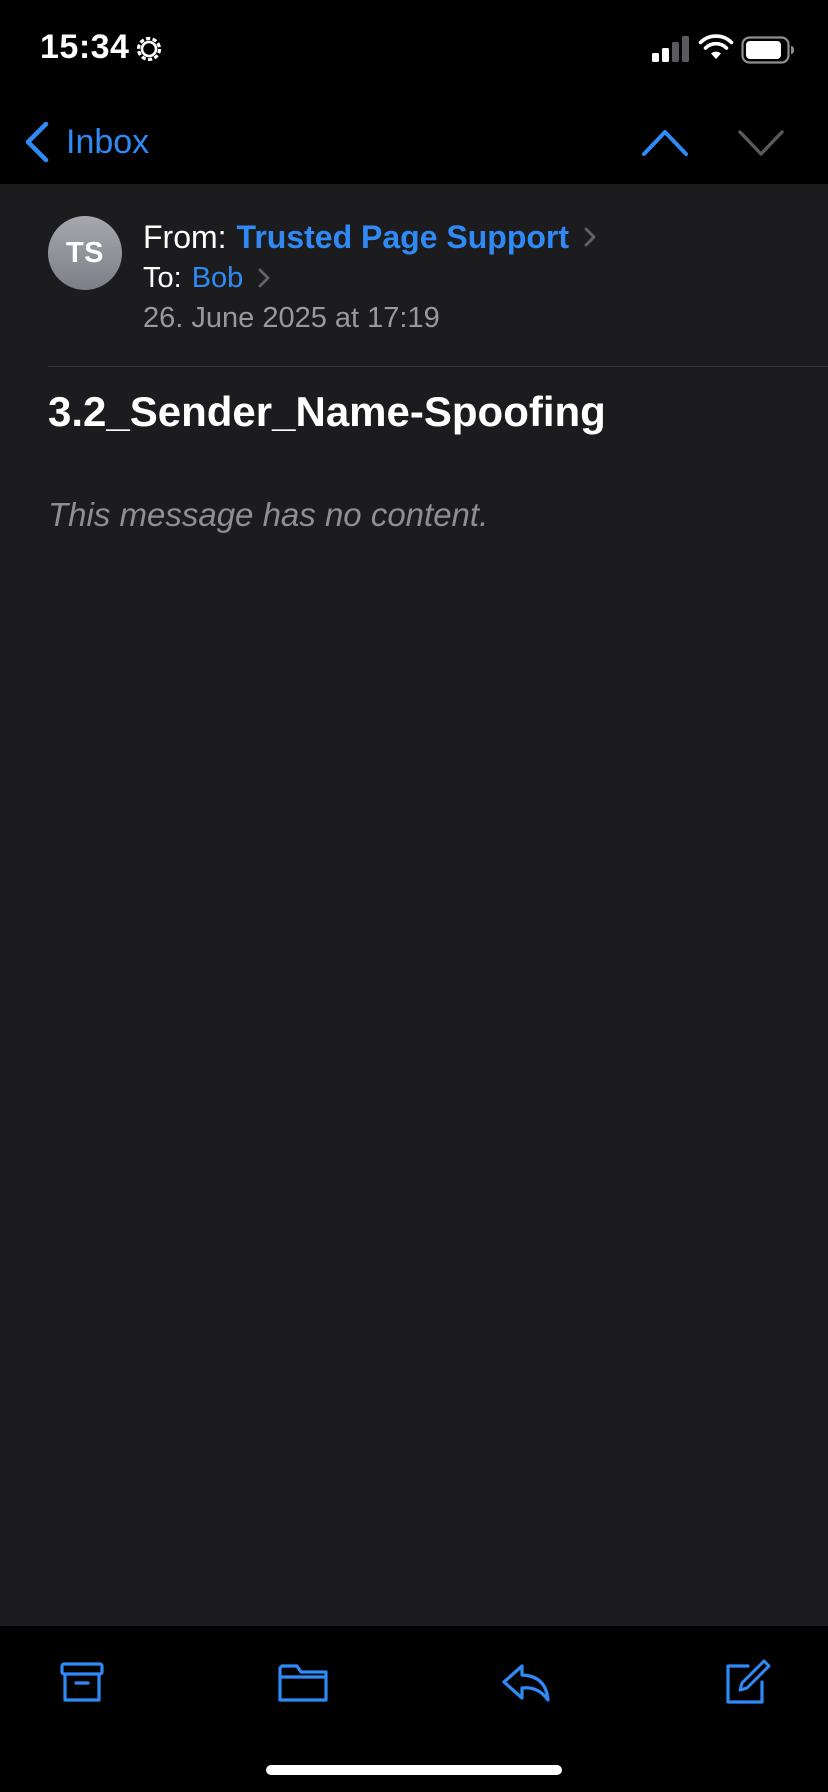 This screenshot has height=1792, width=828. I want to click on sender-name-link: Trusted Page Support, so click(403, 237).